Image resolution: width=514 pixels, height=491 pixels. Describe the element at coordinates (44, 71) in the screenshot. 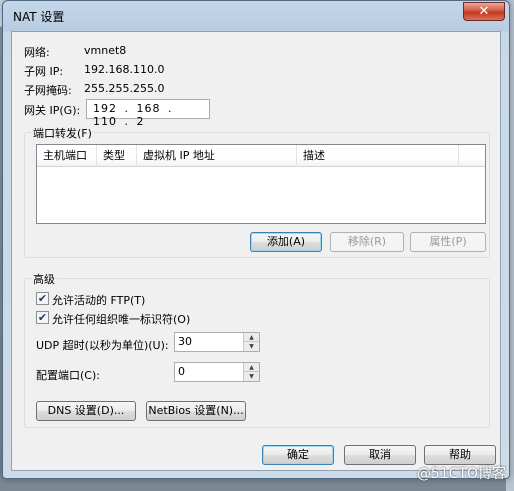

I see `subnet-ip-label: 子网 IP:` at that location.